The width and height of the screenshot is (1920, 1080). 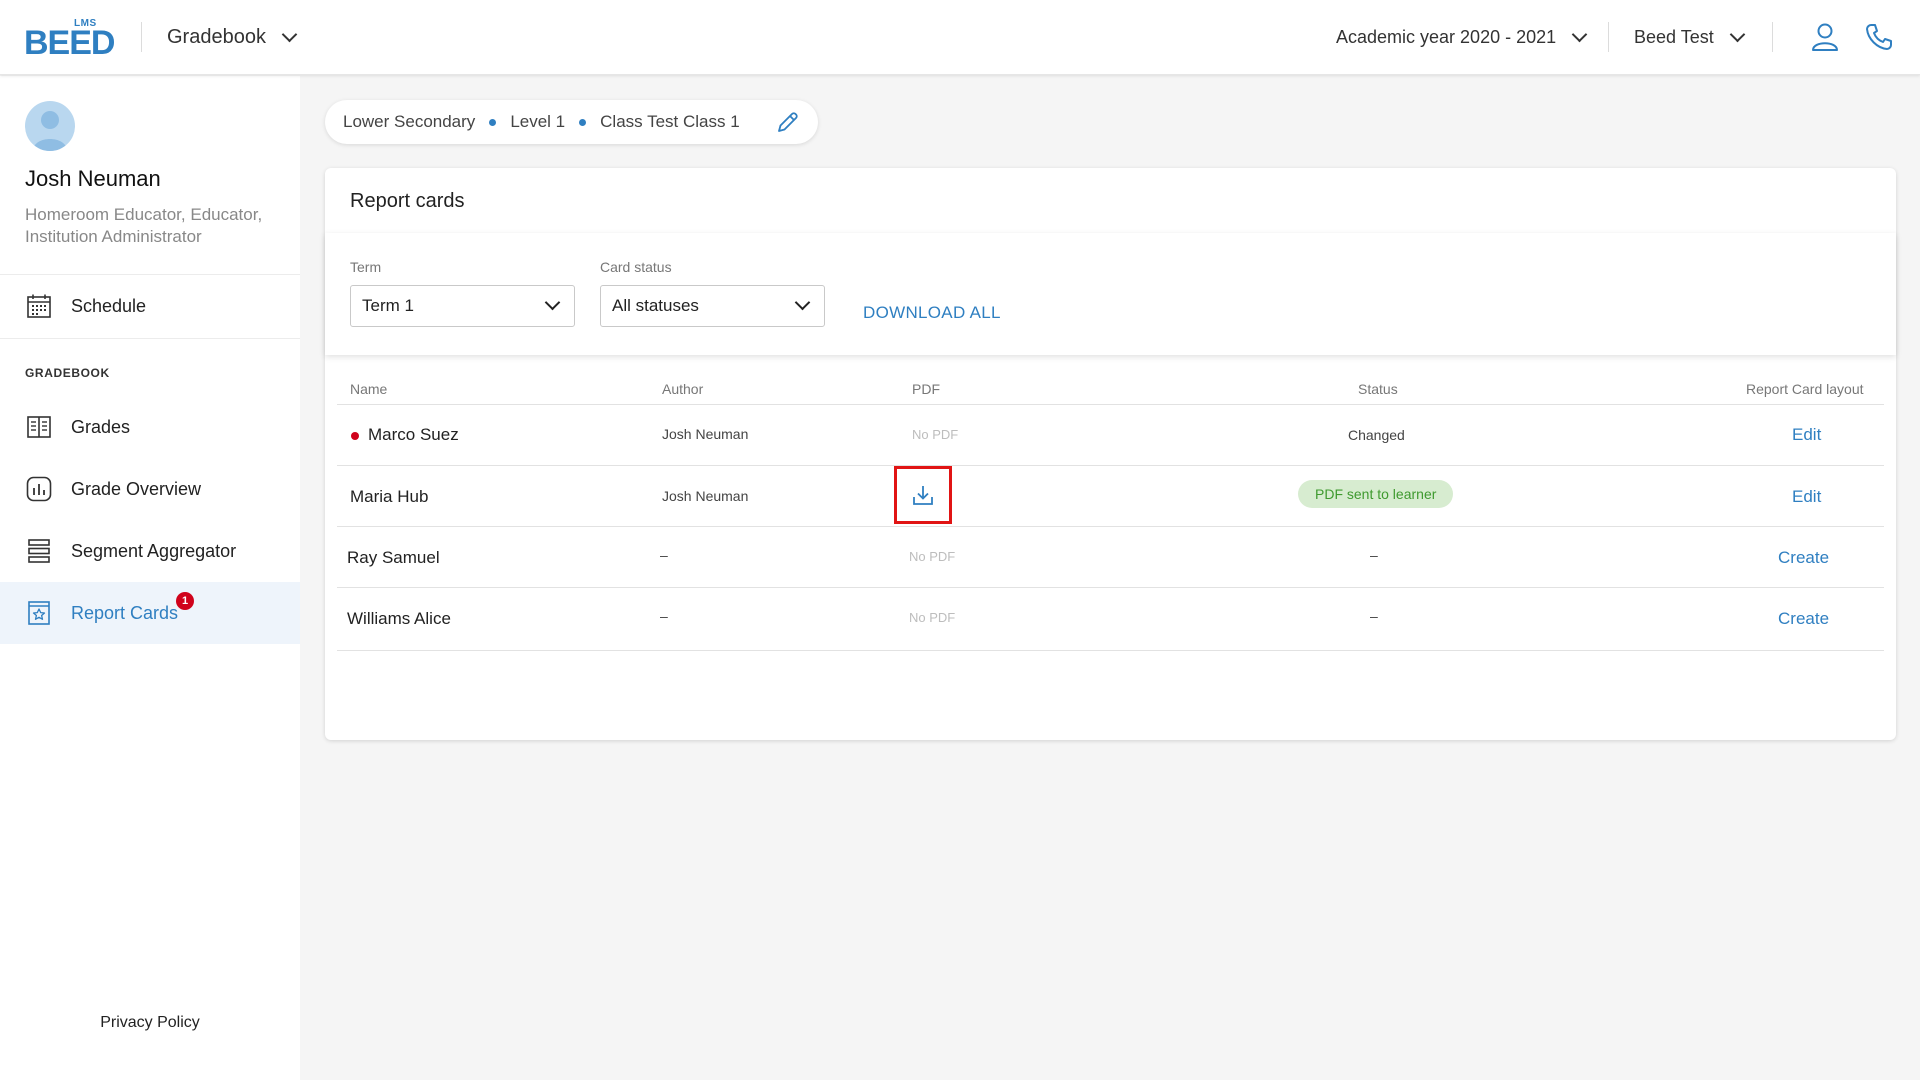 I want to click on institution-label: Beed Test, so click(x=1674, y=36).